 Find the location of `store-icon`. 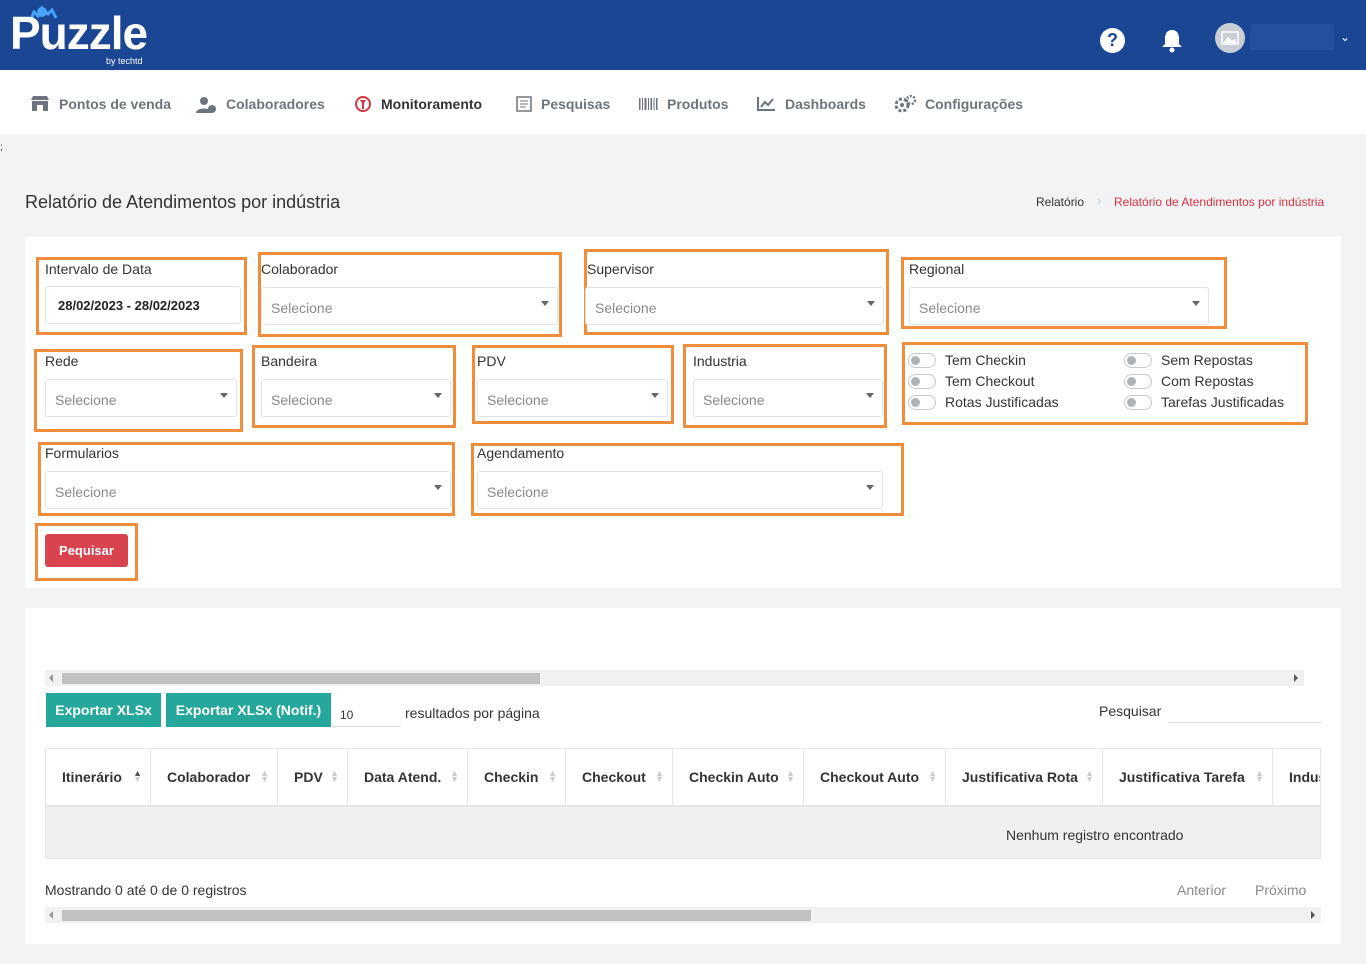

store-icon is located at coordinates (40, 103).